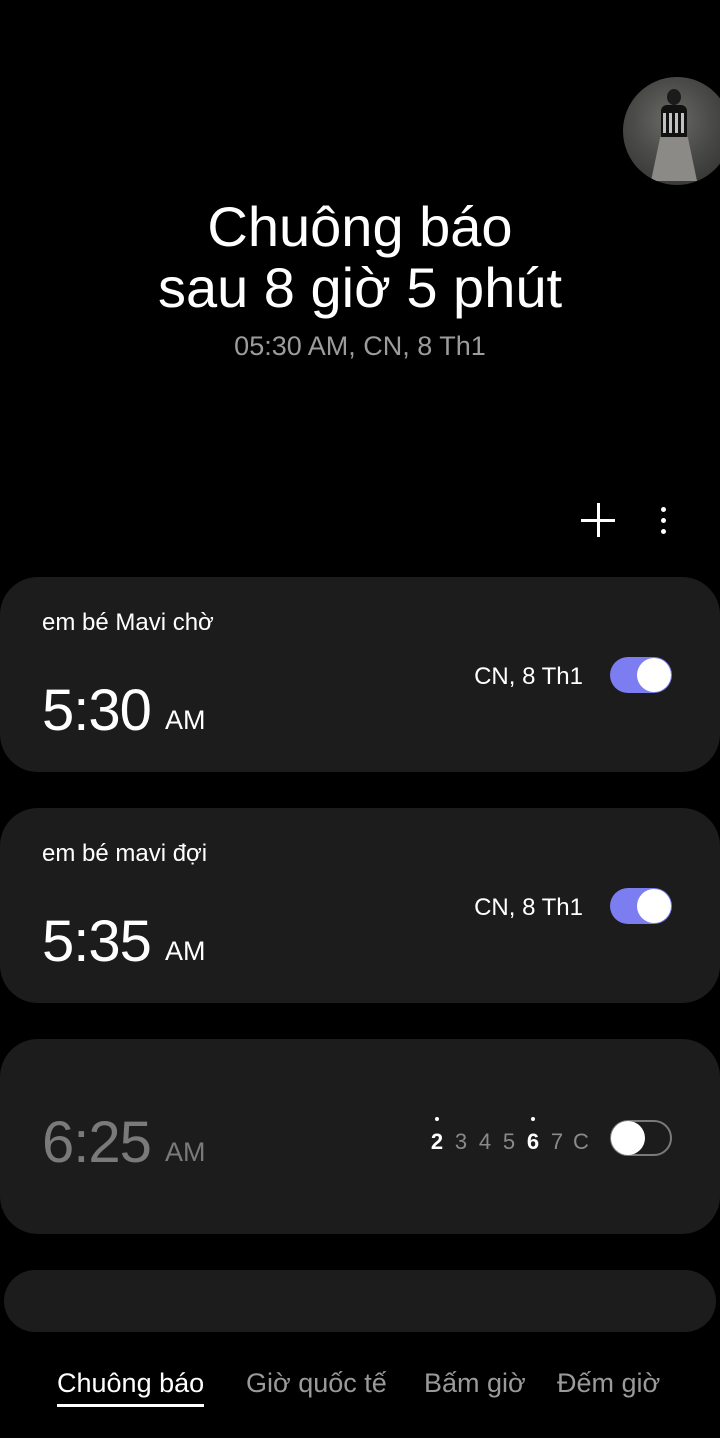  Describe the element at coordinates (674, 97) in the screenshot. I see `avatar-figure-head` at that location.